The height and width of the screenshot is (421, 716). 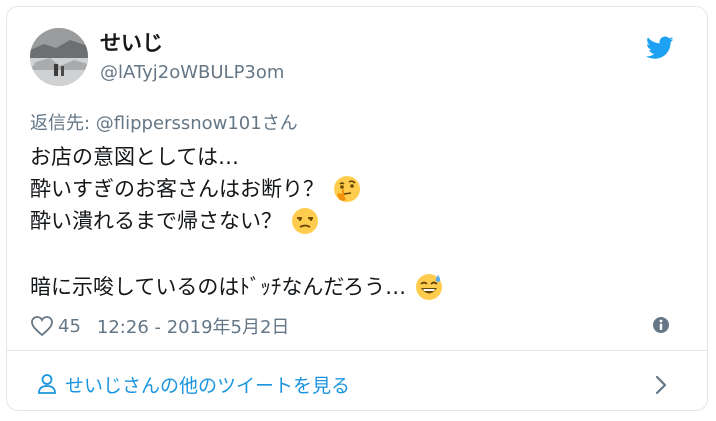 I want to click on tweet-text-line: 酔い潰れるまで帰さない？, so click(x=175, y=221).